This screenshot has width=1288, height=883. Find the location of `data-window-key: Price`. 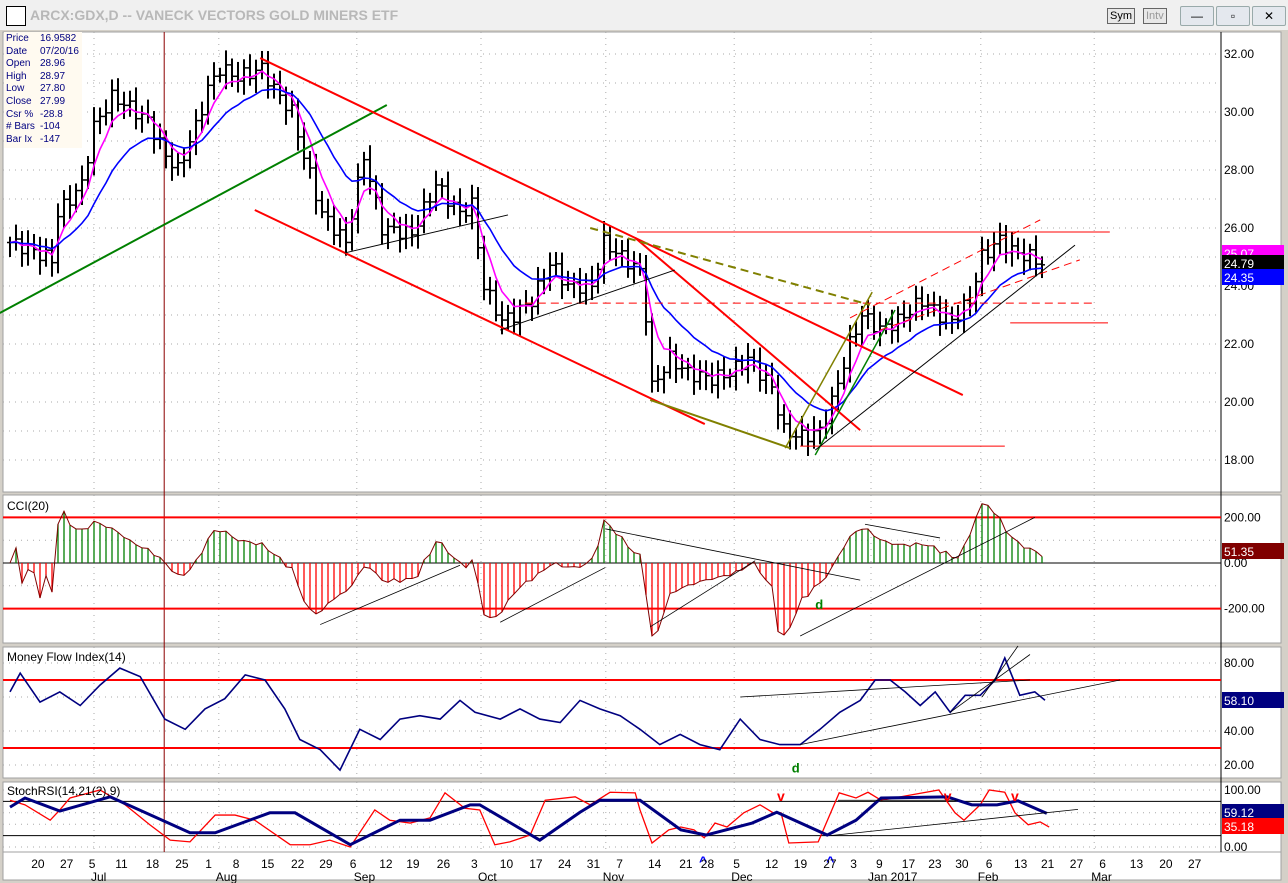

data-window-key: Price is located at coordinates (17, 38).